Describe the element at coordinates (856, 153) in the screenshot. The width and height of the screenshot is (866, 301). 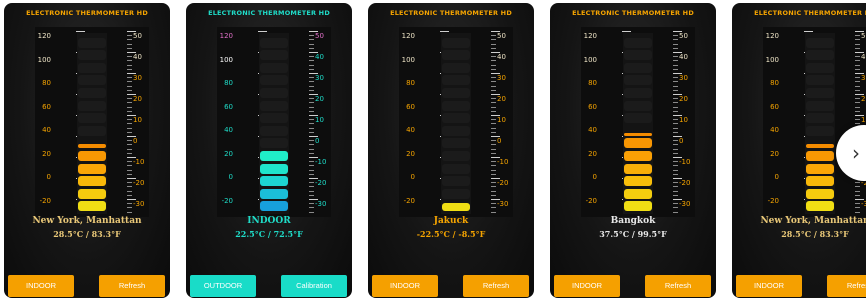
I see `chevron-right-icon: ›` at that location.